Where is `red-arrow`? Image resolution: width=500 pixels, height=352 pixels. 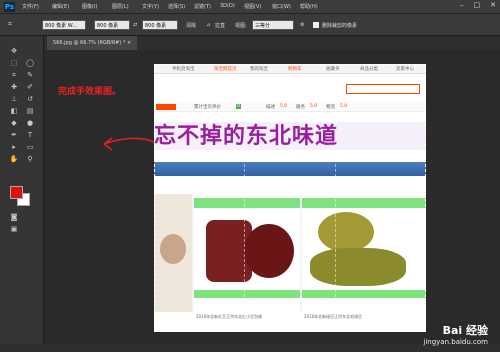
red-arrow is located at coordinates (129, 144).